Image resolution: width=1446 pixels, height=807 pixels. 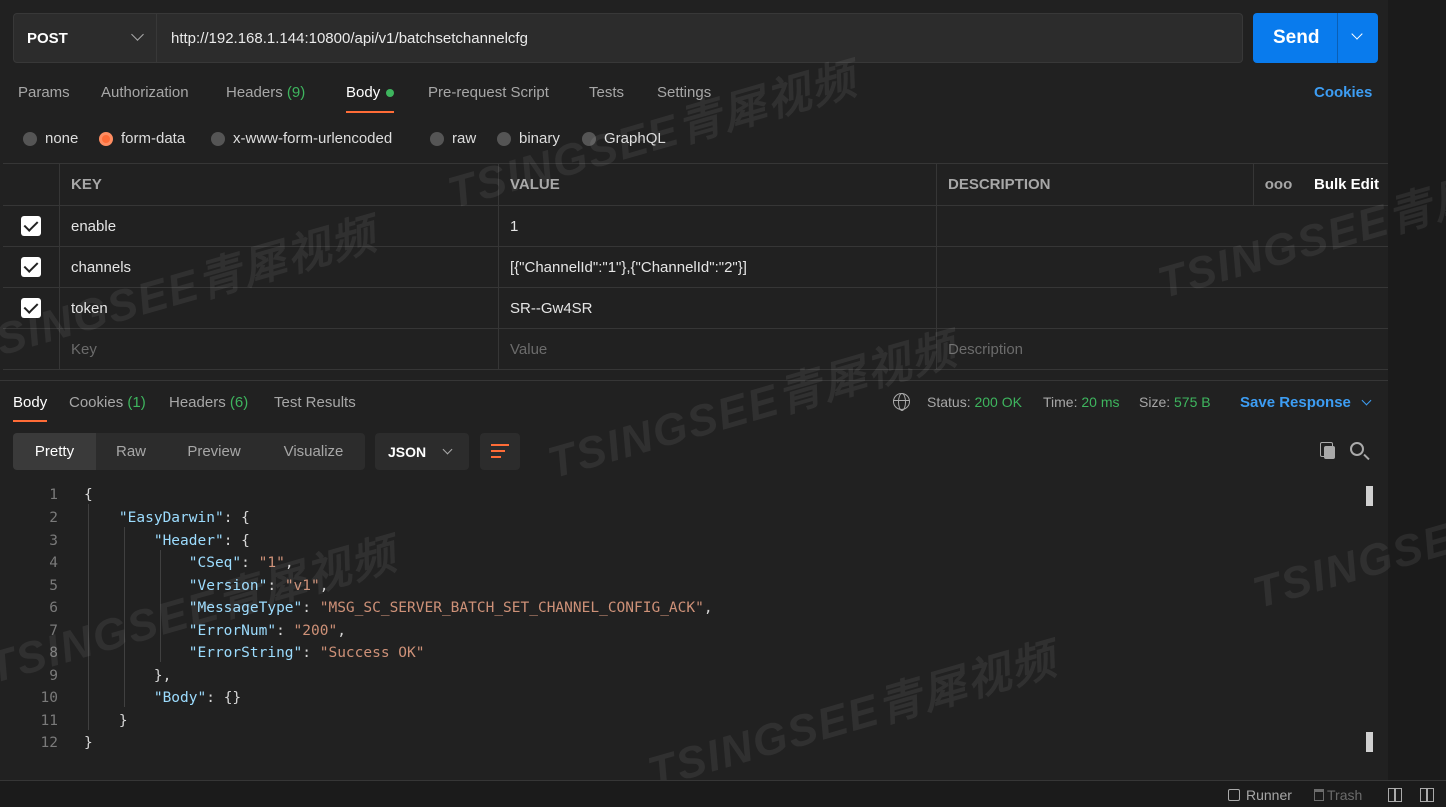 What do you see at coordinates (131, 451) in the screenshot?
I see `view-raw-button: Raw` at bounding box center [131, 451].